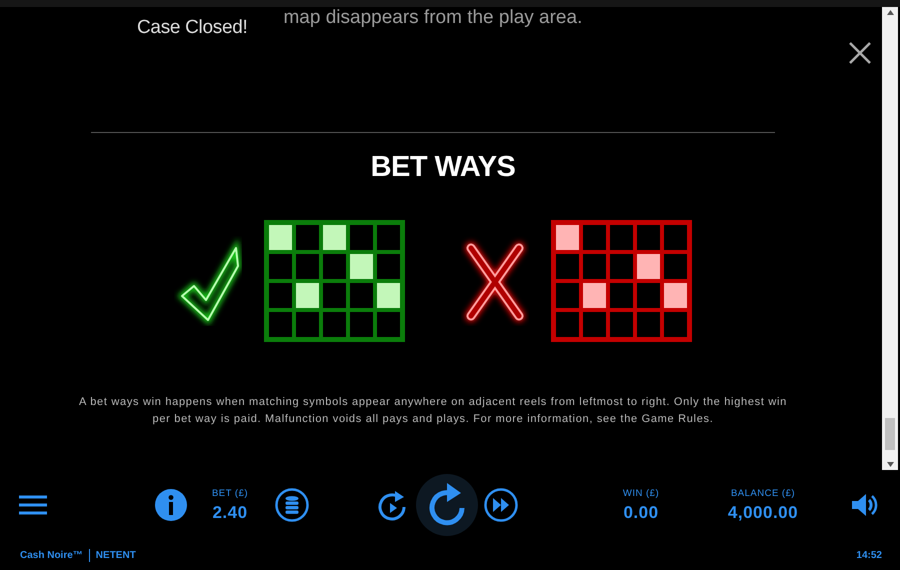 Image resolution: width=900 pixels, height=570 pixels. Describe the element at coordinates (641, 512) in the screenshot. I see `win-value: 0.00` at that location.